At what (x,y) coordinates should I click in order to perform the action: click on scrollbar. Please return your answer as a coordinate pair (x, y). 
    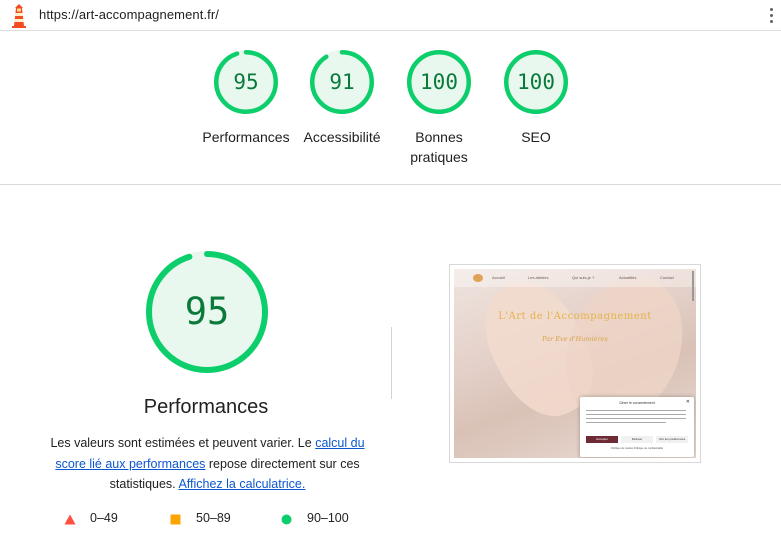
    Looking at the image, I should click on (693, 286).